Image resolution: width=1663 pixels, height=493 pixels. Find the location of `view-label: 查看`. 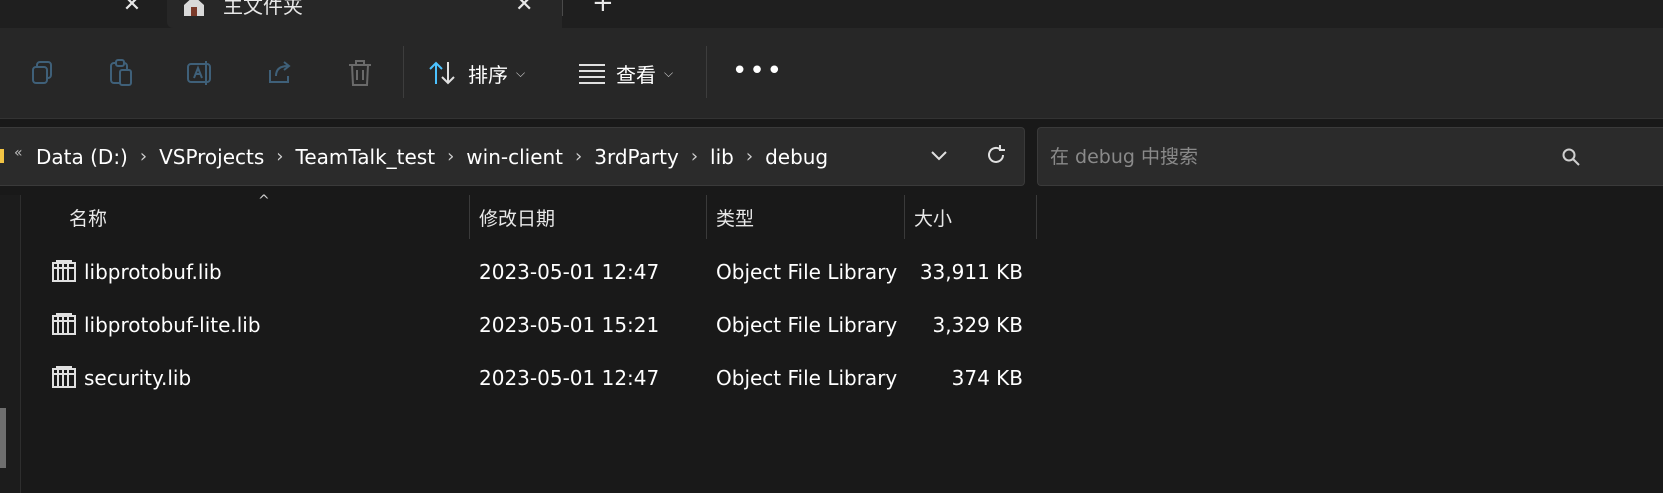

view-label: 查看 is located at coordinates (636, 74).